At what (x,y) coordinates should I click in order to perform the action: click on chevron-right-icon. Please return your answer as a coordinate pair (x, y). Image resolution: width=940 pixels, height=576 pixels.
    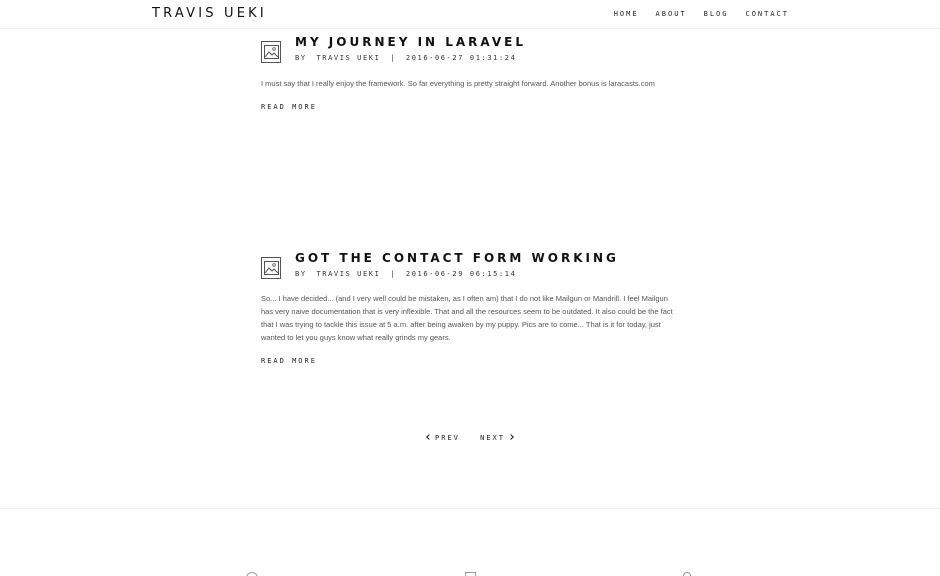
    Looking at the image, I should click on (511, 437).